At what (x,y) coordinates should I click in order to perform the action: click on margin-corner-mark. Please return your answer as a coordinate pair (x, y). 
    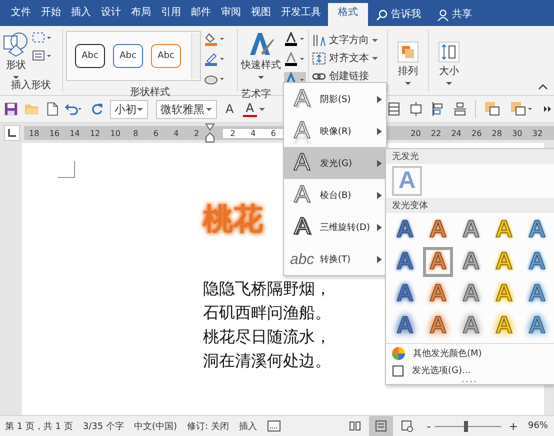
    Looking at the image, I should click on (66, 169).